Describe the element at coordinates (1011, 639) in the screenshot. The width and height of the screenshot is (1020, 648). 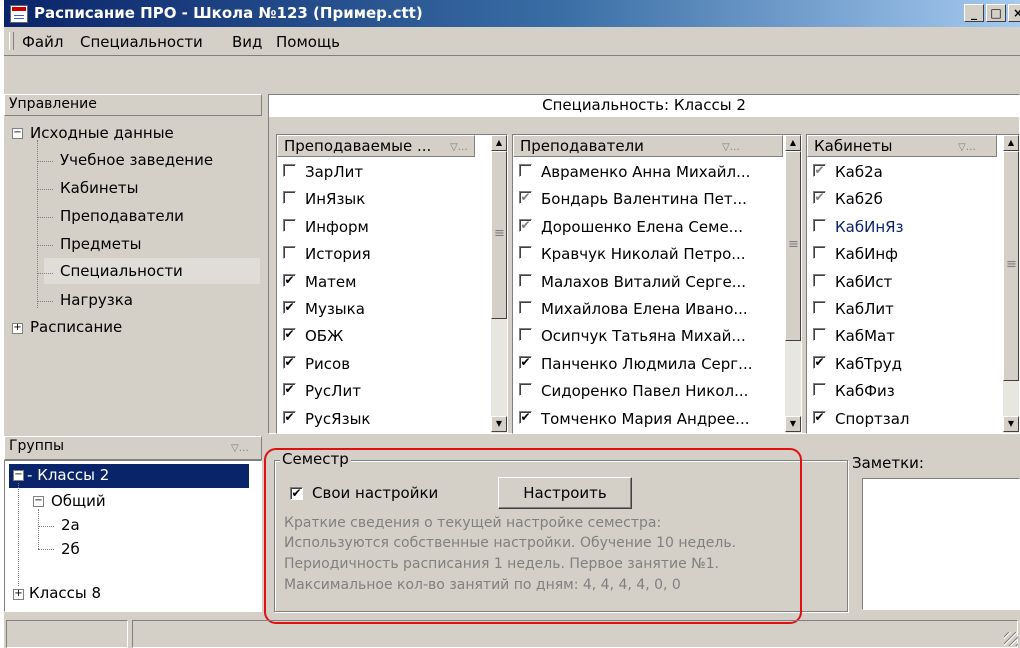
I see `resize-grip-icon` at that location.